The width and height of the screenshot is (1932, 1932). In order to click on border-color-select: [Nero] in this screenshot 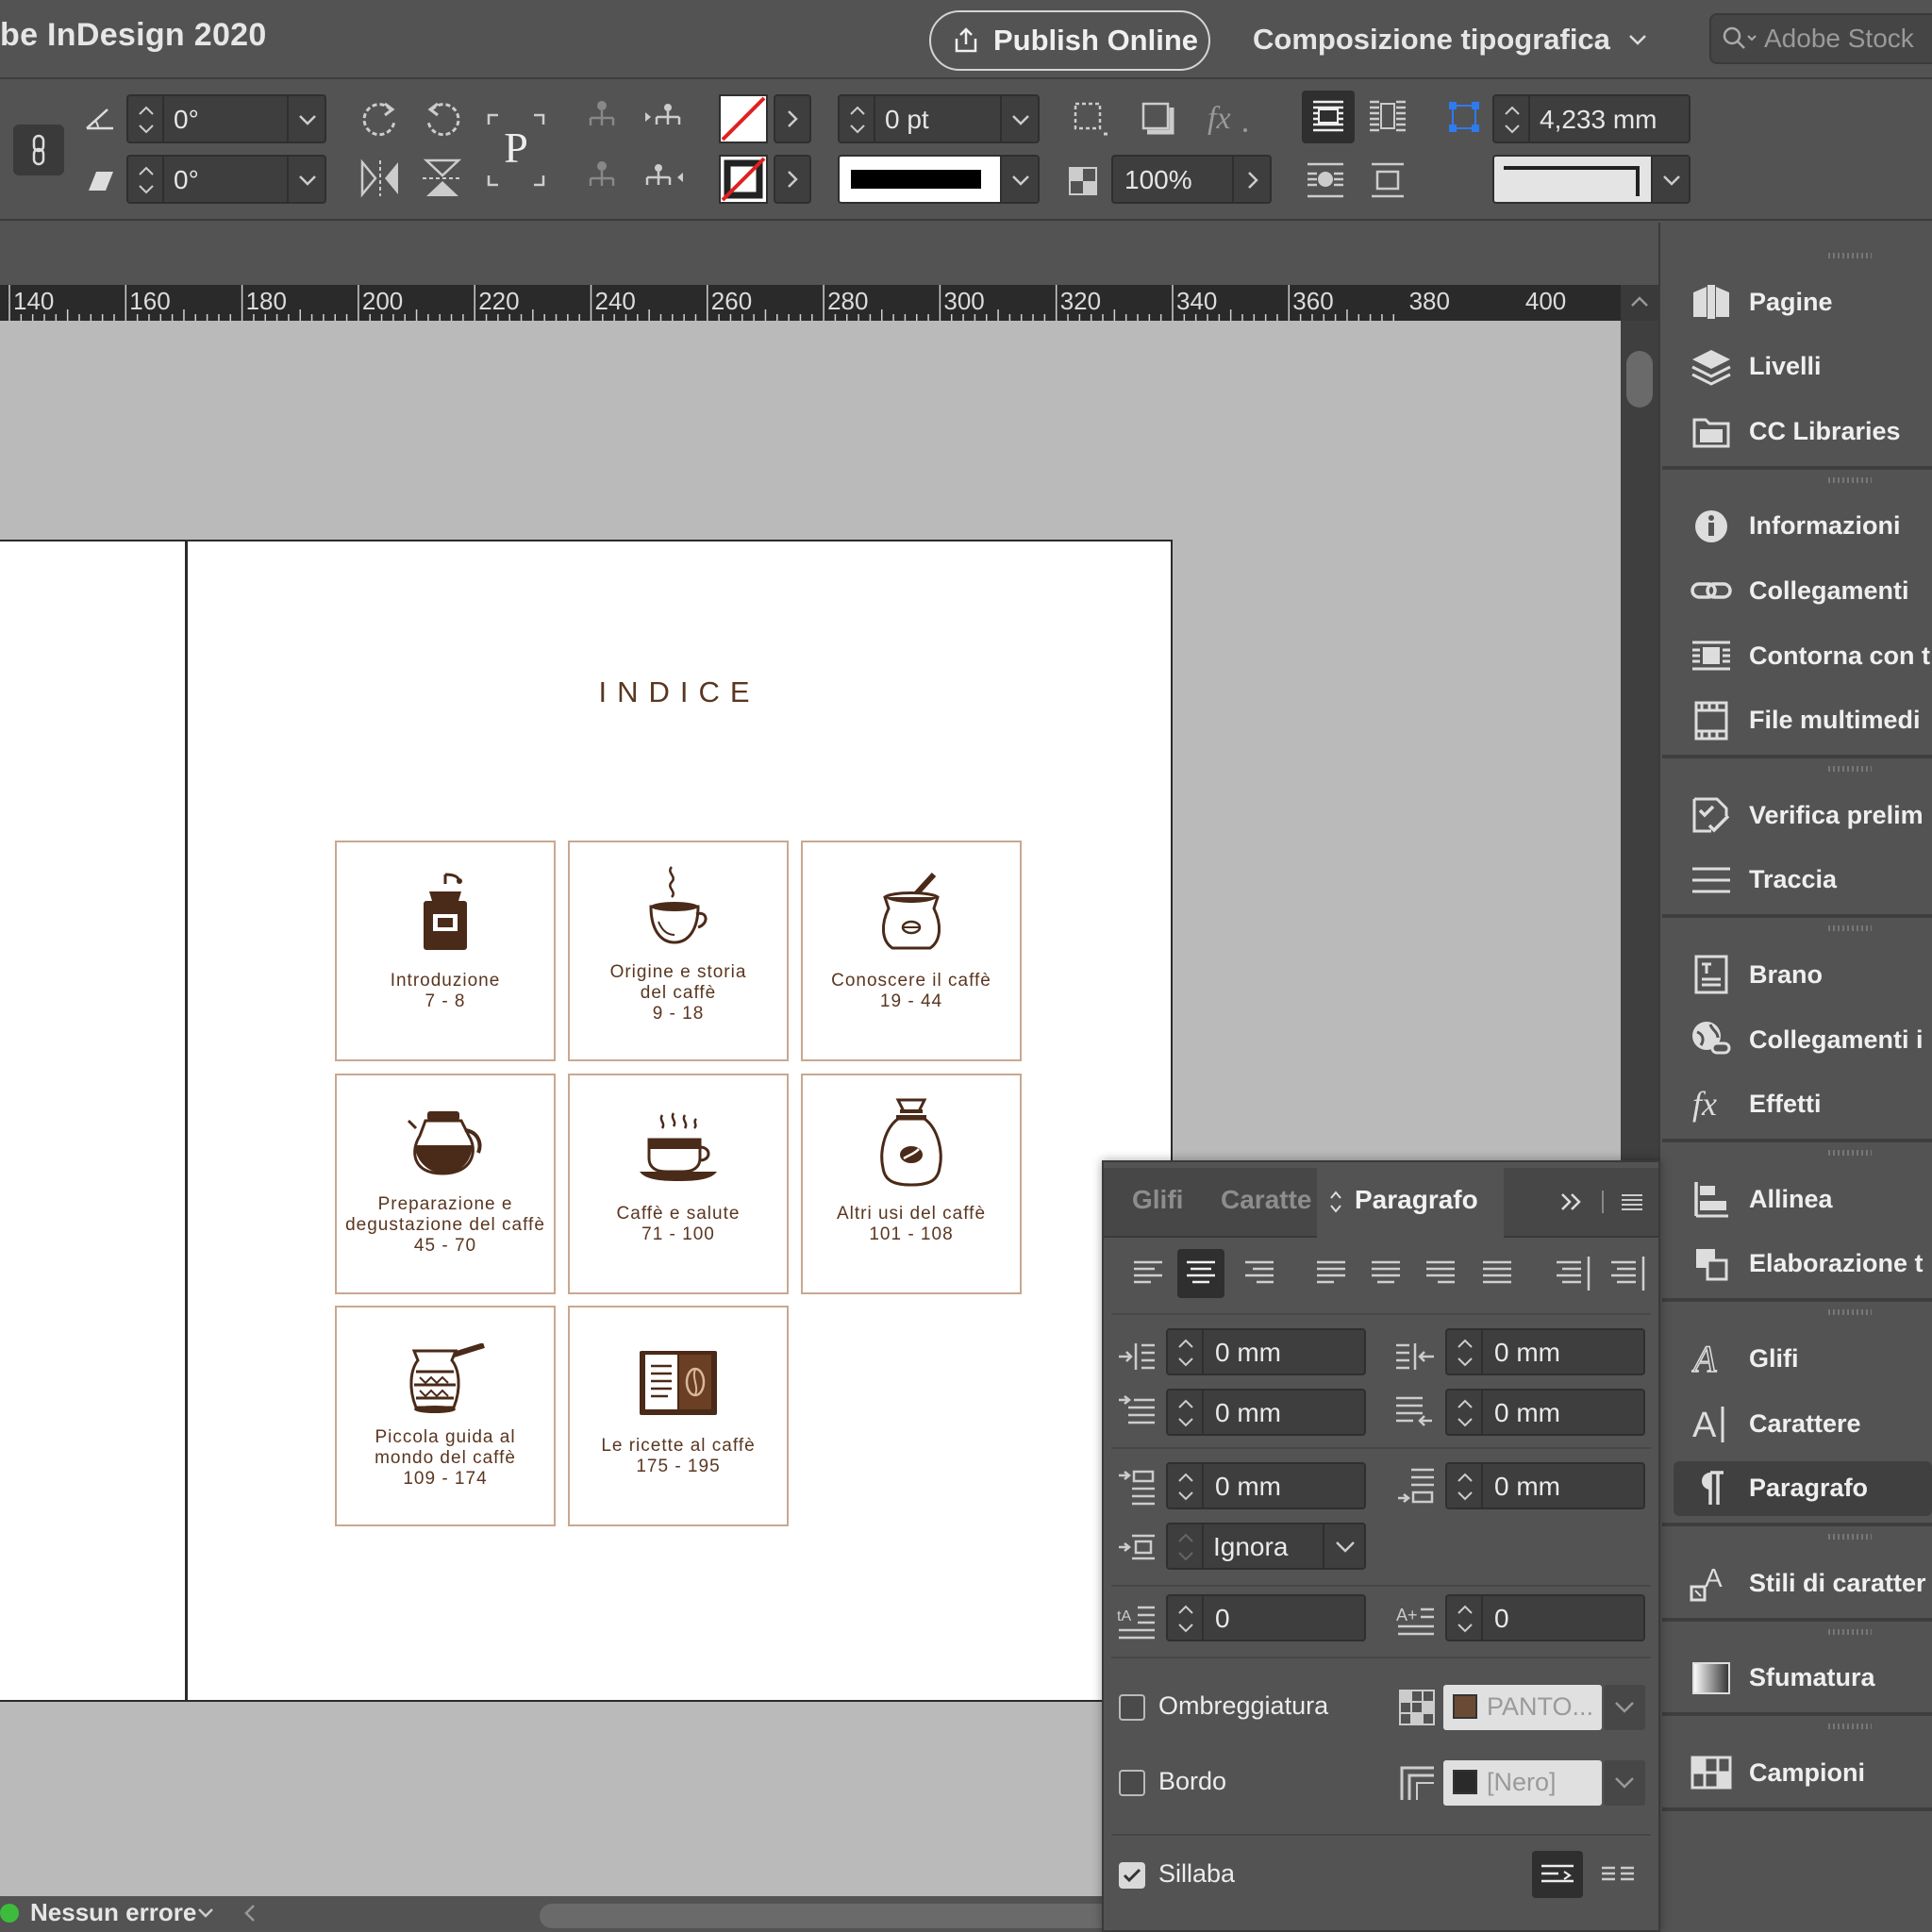, I will do `click(1522, 1783)`.